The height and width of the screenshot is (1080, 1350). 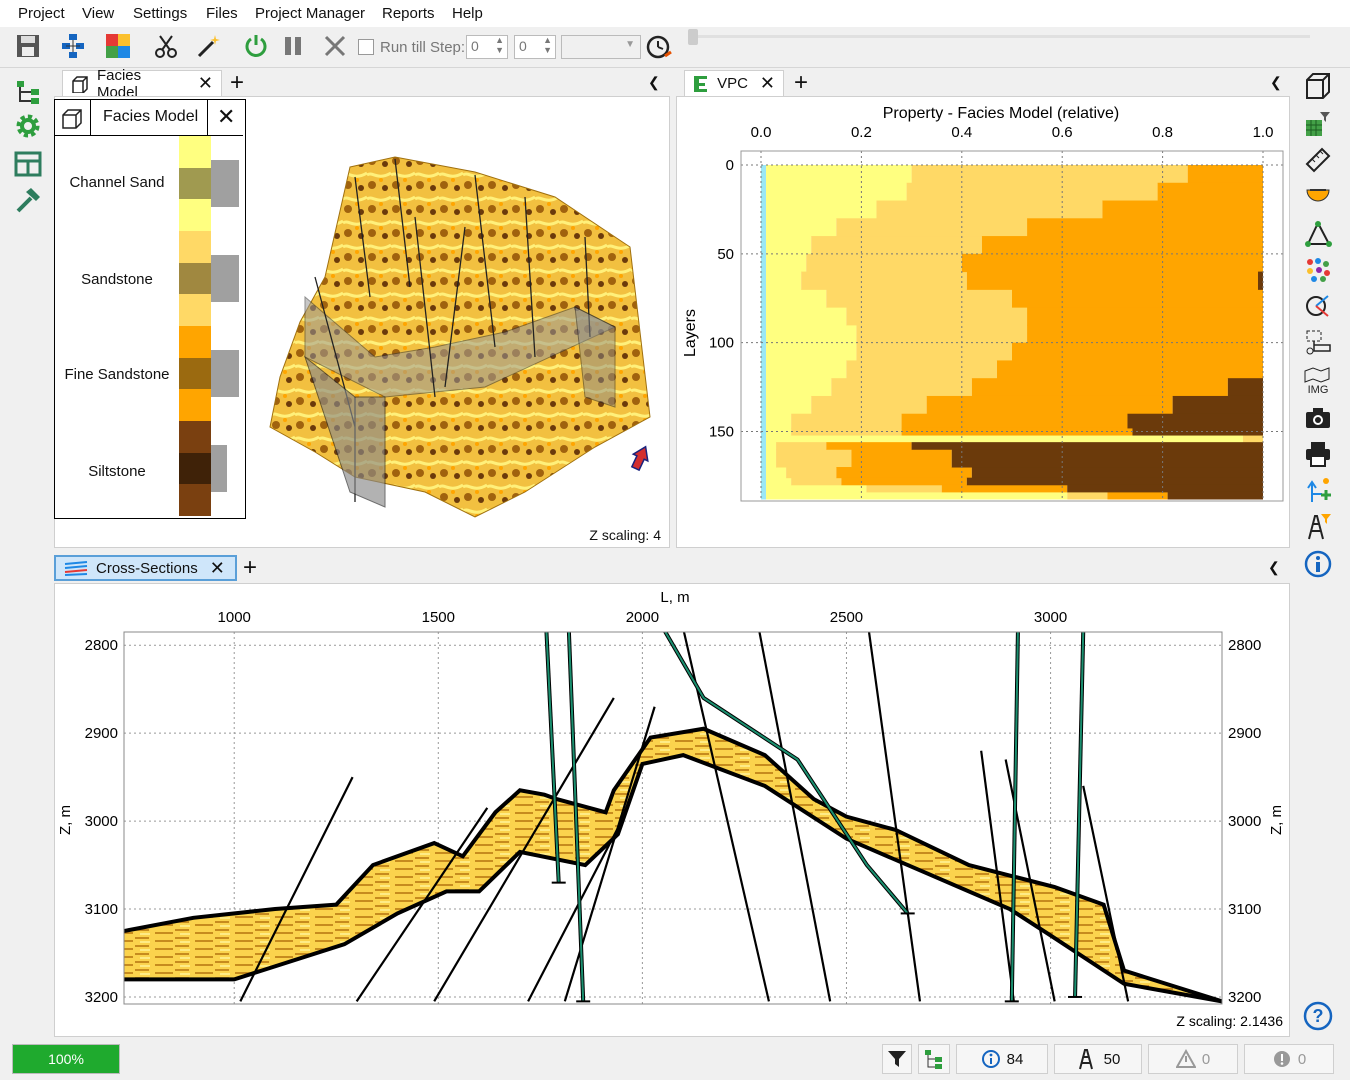 What do you see at coordinates (934, 1059) in the screenshot?
I see `tree-filter-button` at bounding box center [934, 1059].